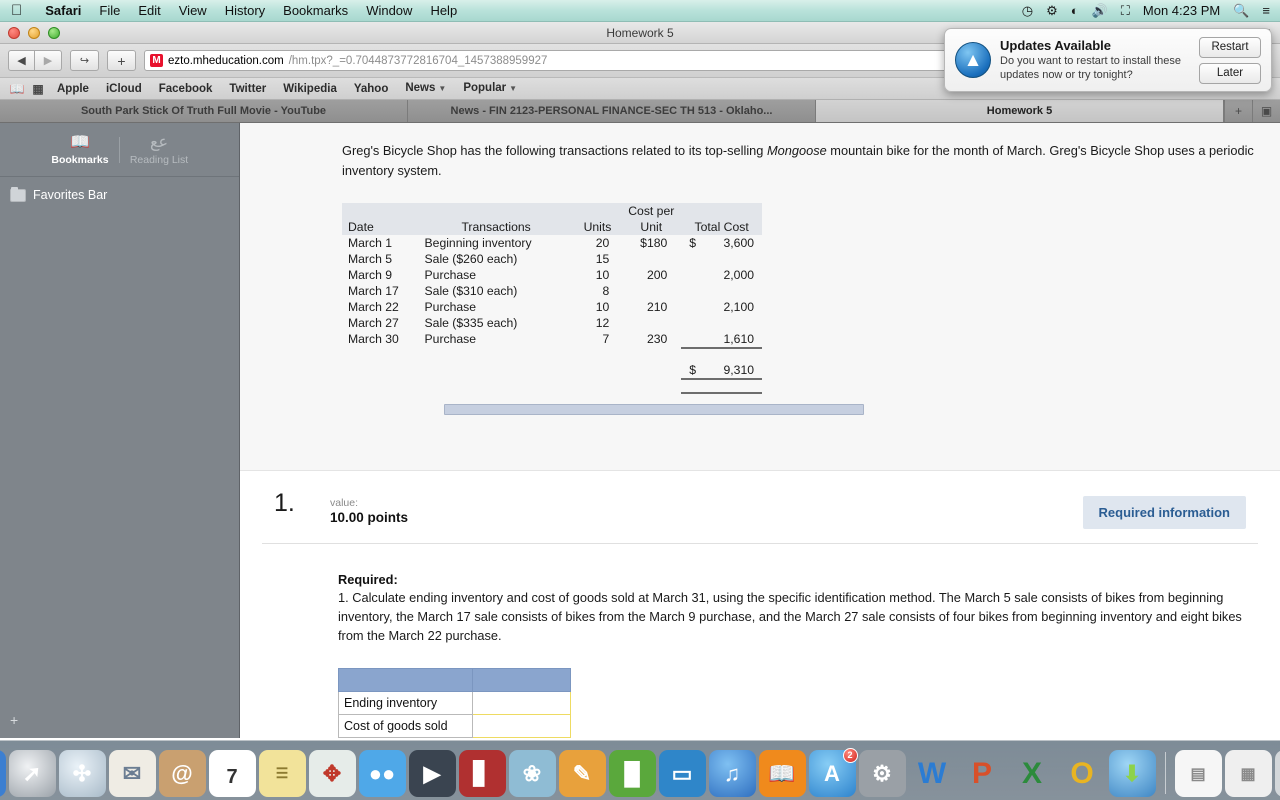 The width and height of the screenshot is (1280, 800). Describe the element at coordinates (38, 89) in the screenshot. I see `top-sites-icon: ▦` at that location.